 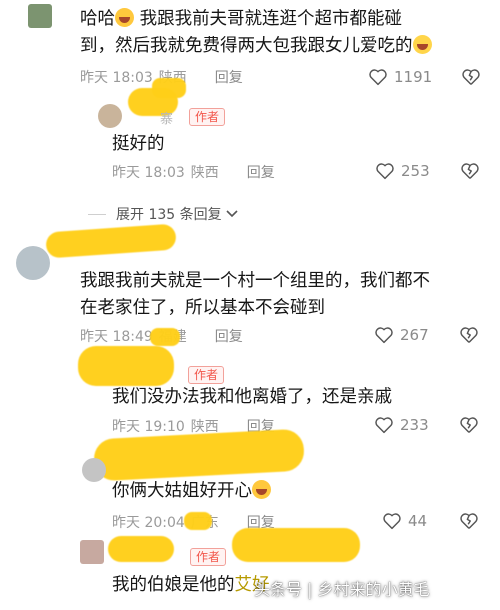 I want to click on like-count: 267, so click(x=414, y=335).